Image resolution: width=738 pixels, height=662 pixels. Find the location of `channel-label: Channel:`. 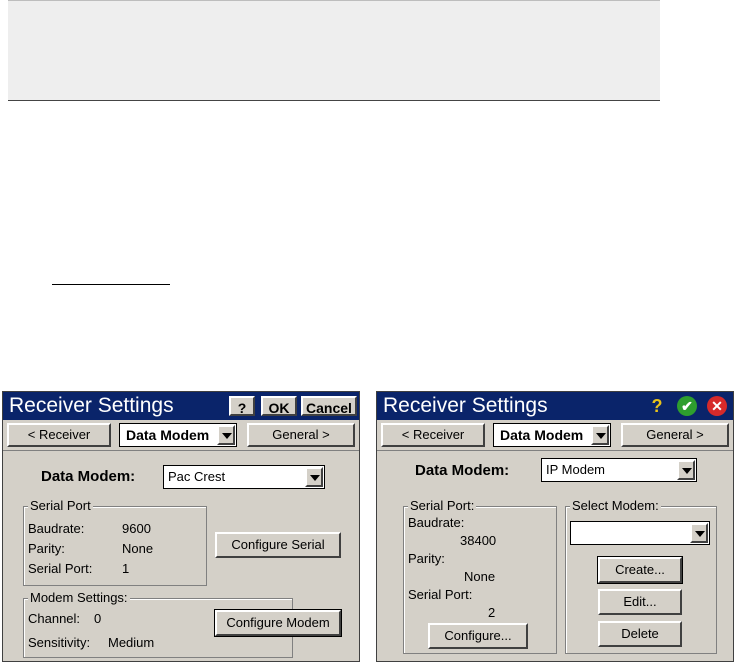

channel-label: Channel: is located at coordinates (54, 618).